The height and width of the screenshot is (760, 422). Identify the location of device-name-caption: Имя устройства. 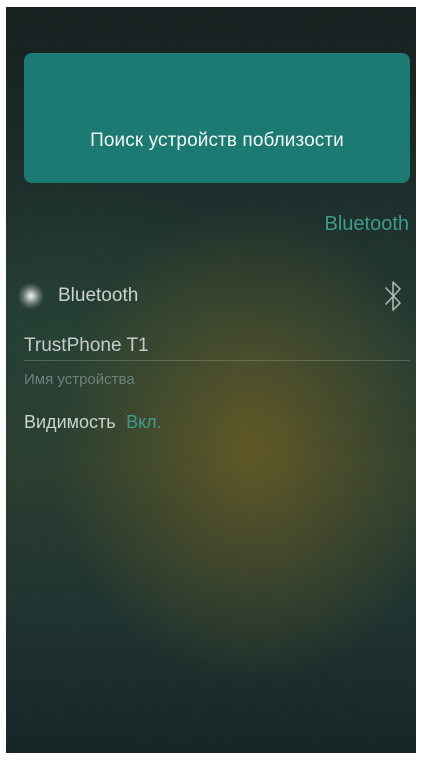
(79, 379).